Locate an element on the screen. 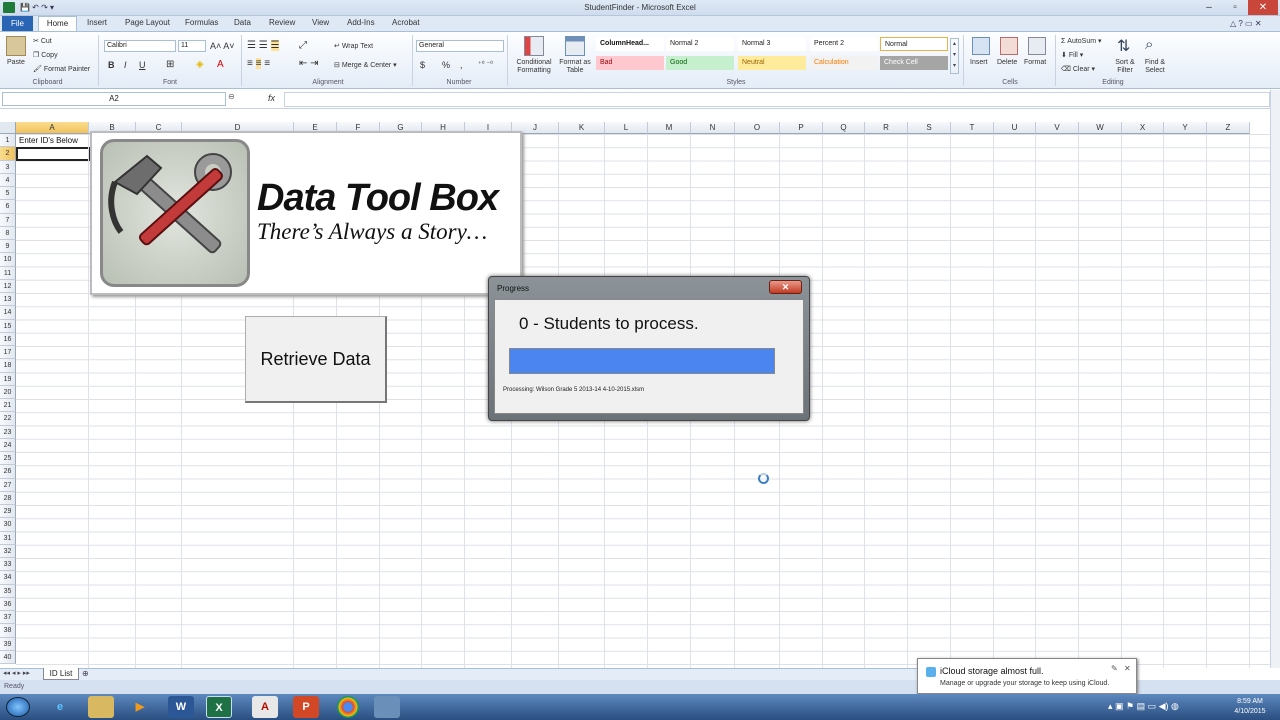 The height and width of the screenshot is (720, 1280). font-size-combo: 11 is located at coordinates (192, 46).